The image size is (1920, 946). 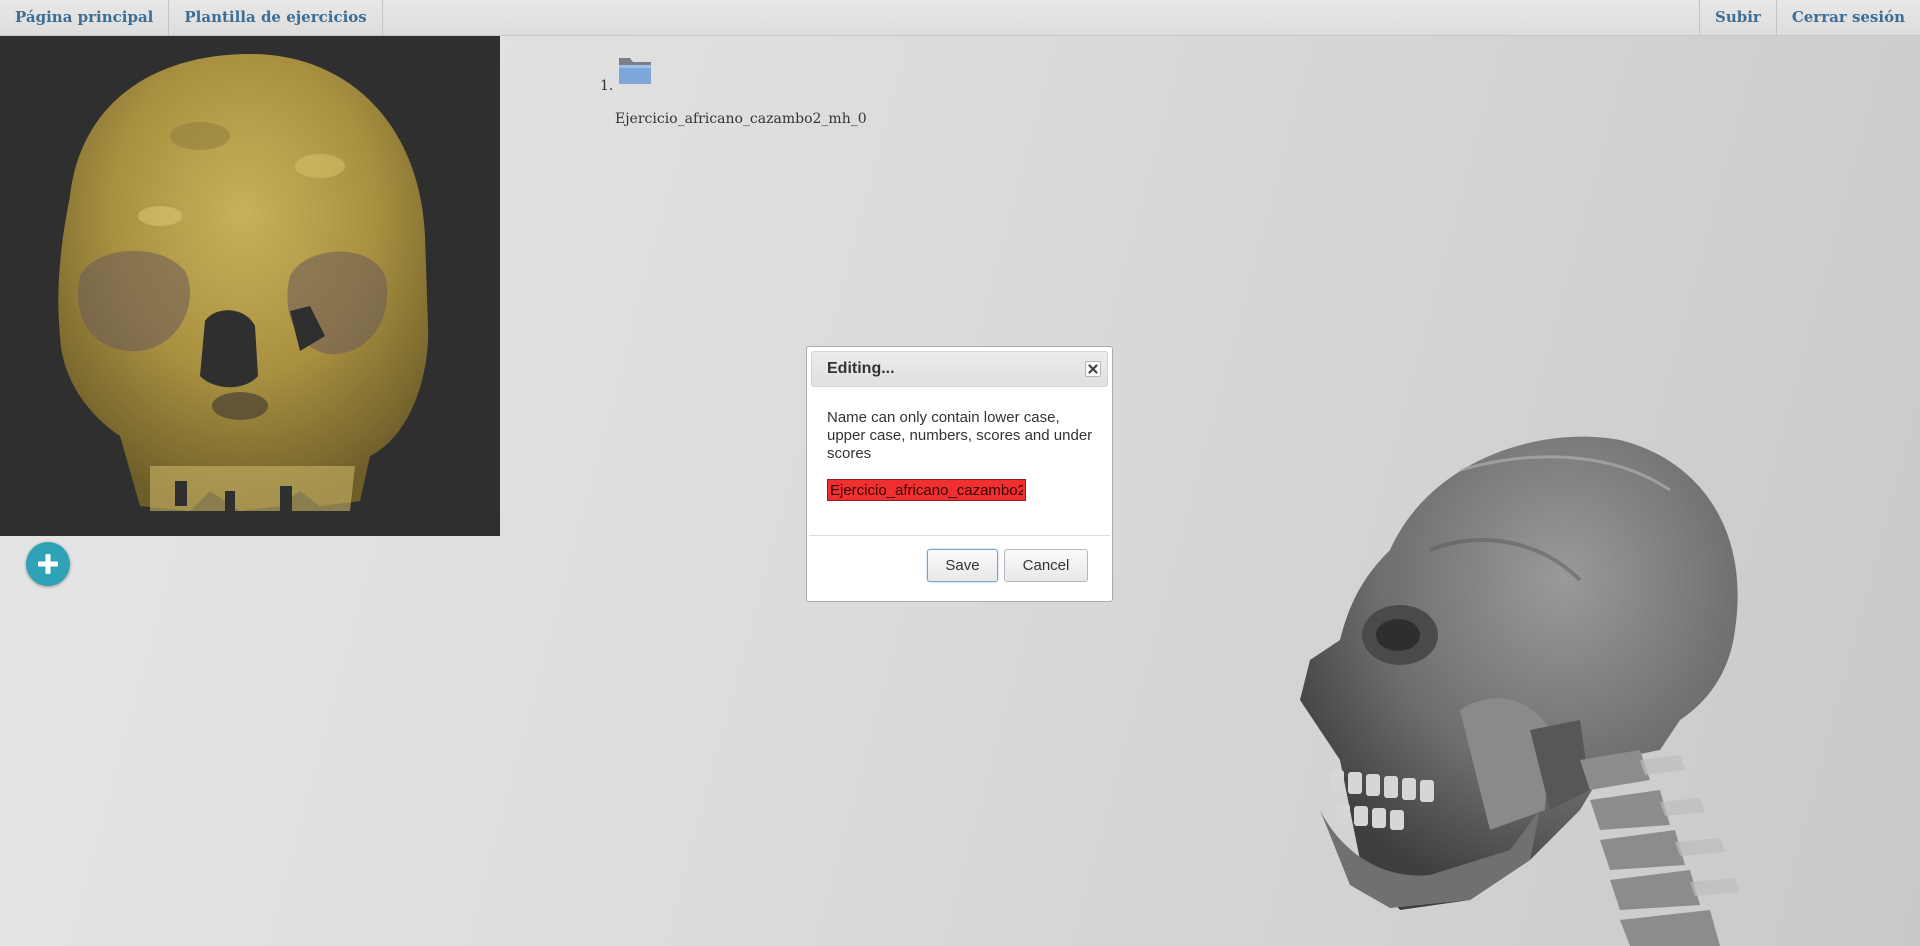 I want to click on skull-preview-panel, so click(x=250, y=286).